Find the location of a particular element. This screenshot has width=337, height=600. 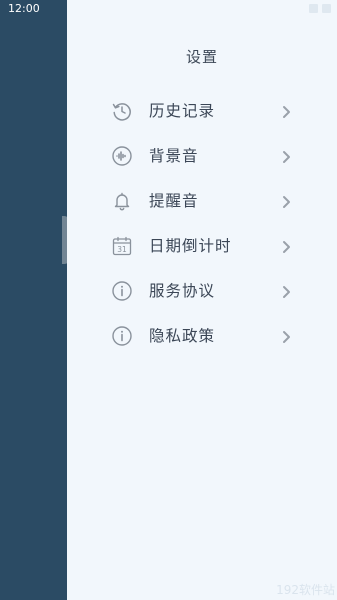

battery-icon is located at coordinates (326, 8).